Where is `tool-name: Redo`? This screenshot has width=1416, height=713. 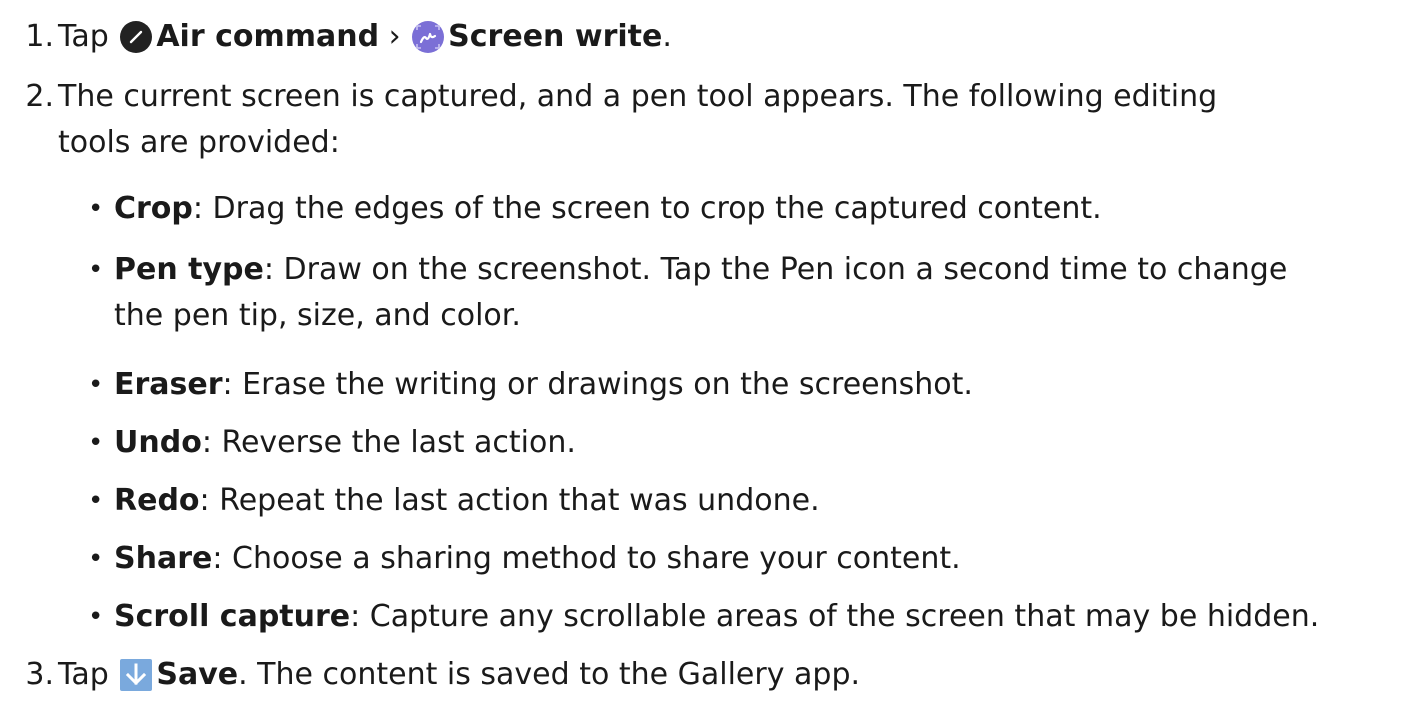
tool-name: Redo is located at coordinates (157, 500).